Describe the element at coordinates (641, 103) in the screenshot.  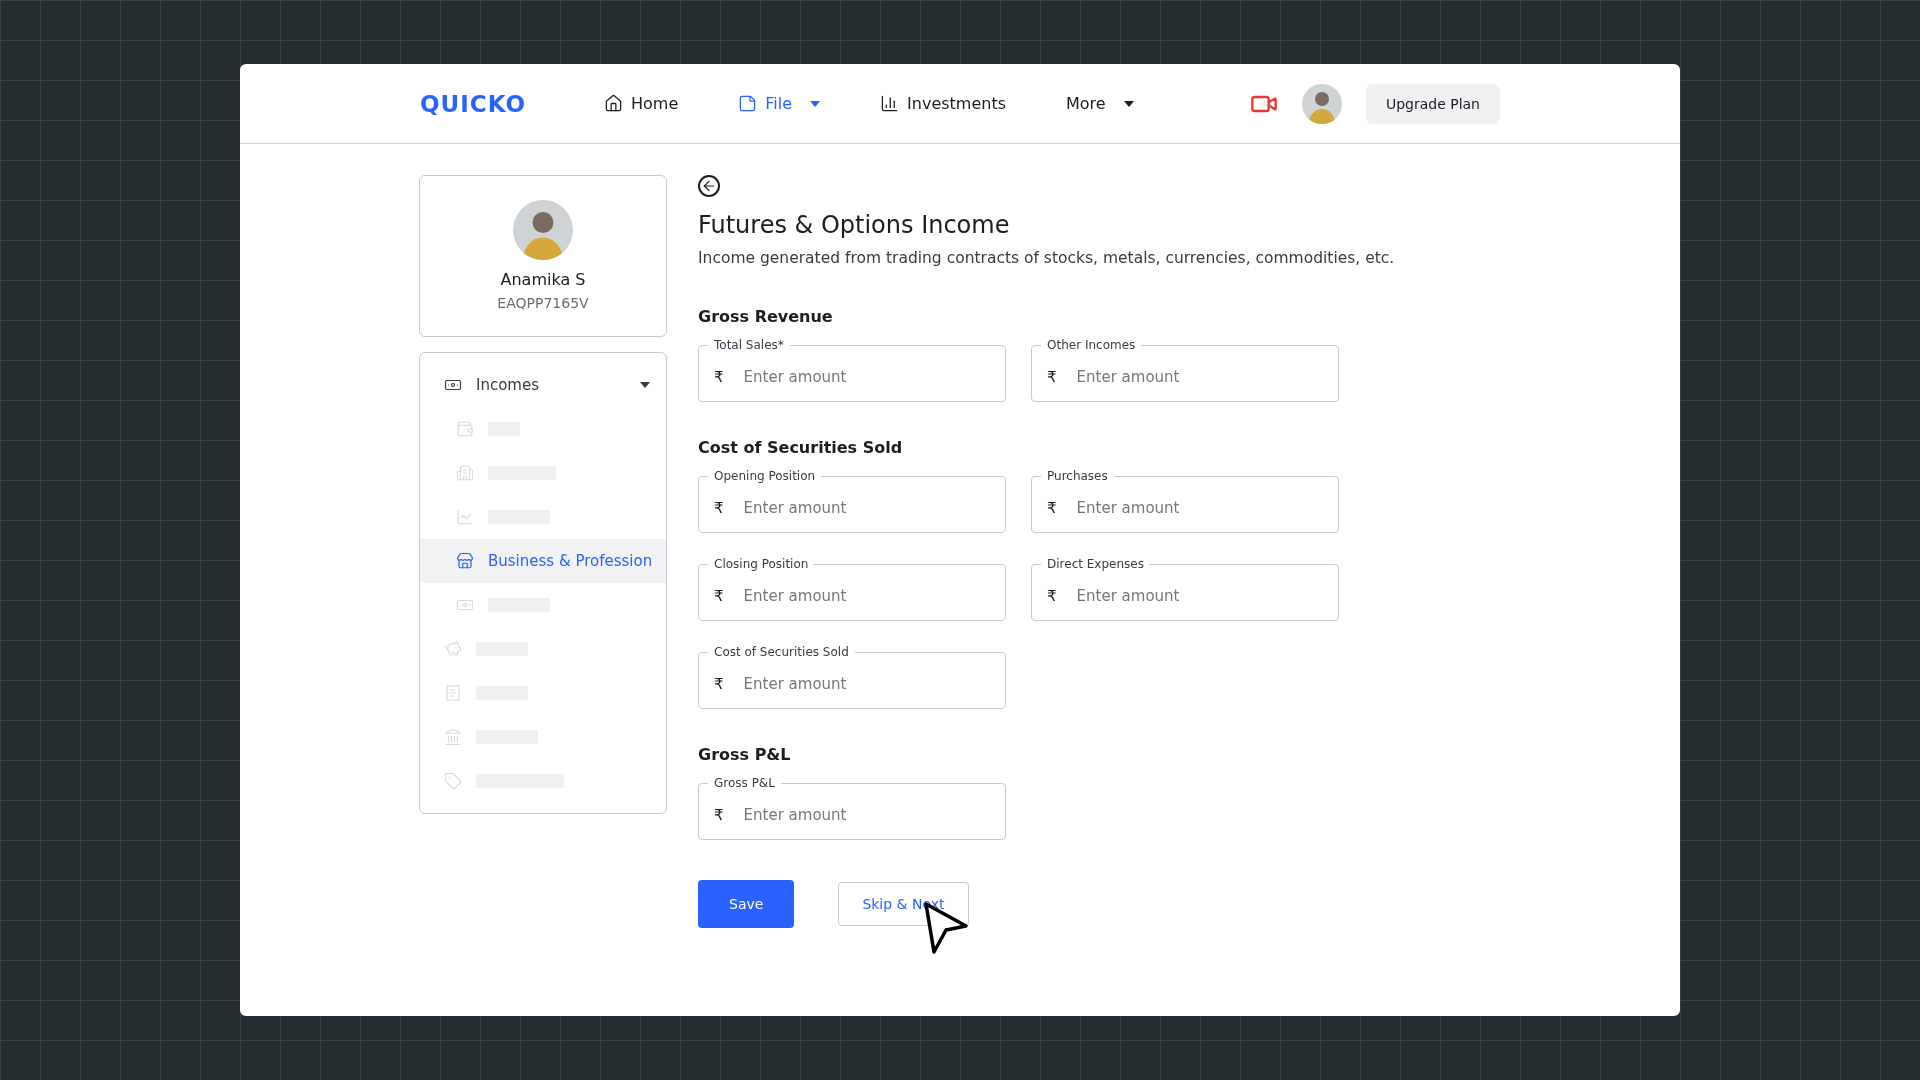
I see `nav-link: Home` at that location.